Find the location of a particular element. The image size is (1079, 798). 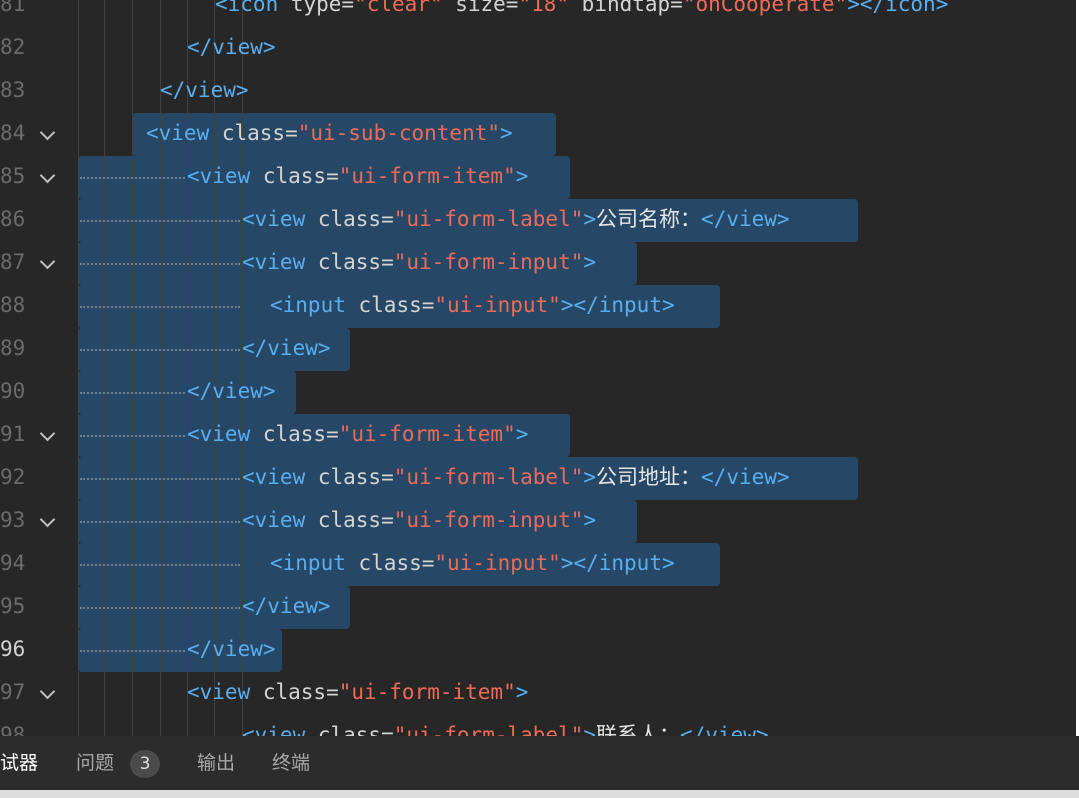

gutter-line: 81 is located at coordinates (40, 13).